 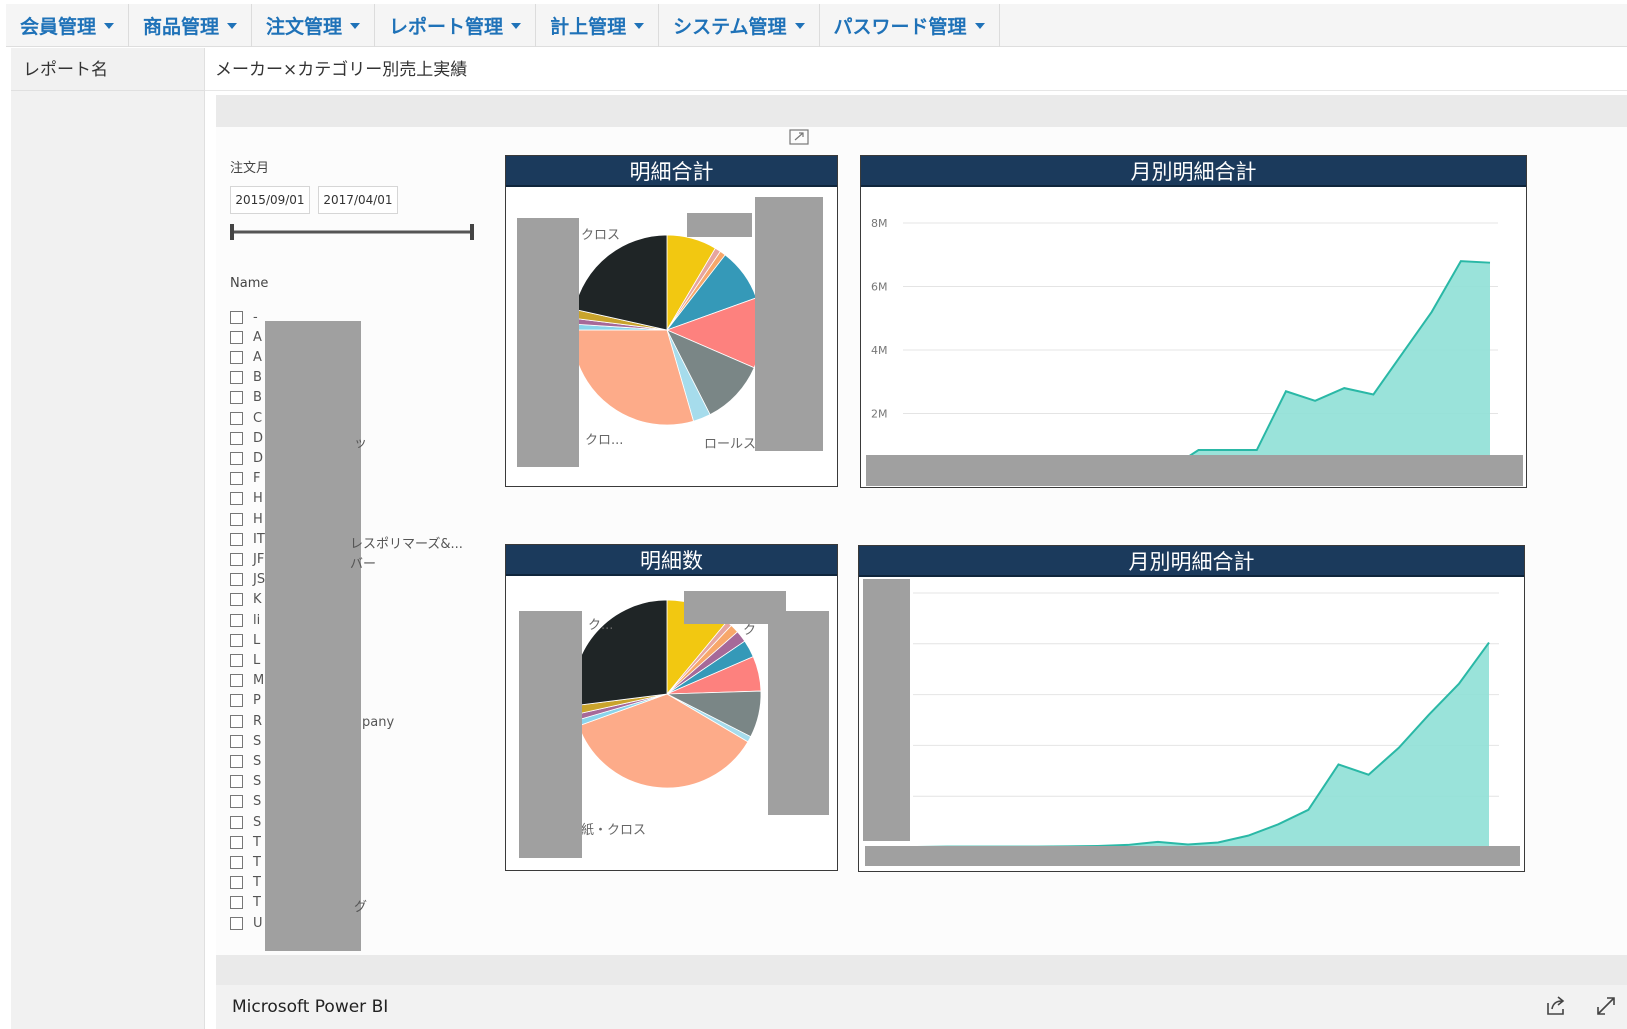 What do you see at coordinates (879, 287) in the screenshot?
I see `y-tick-label: 6M` at bounding box center [879, 287].